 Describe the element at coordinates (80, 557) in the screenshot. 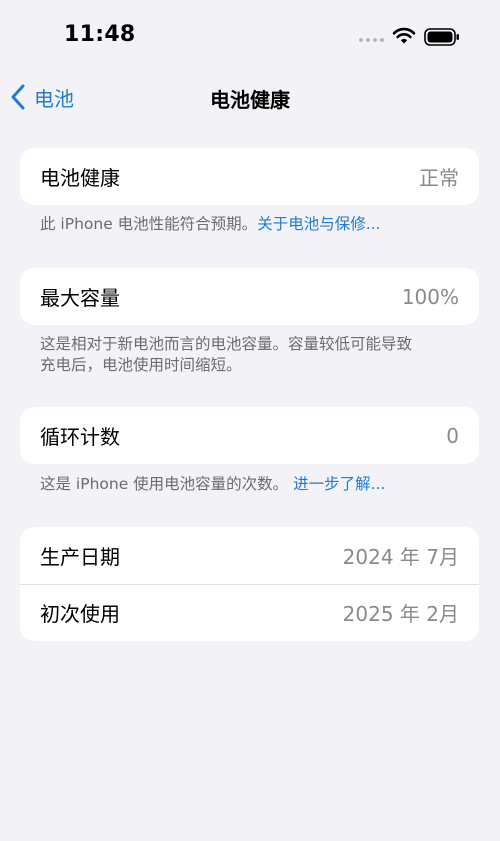

I see `manufacture-date-label: 生产日期` at that location.